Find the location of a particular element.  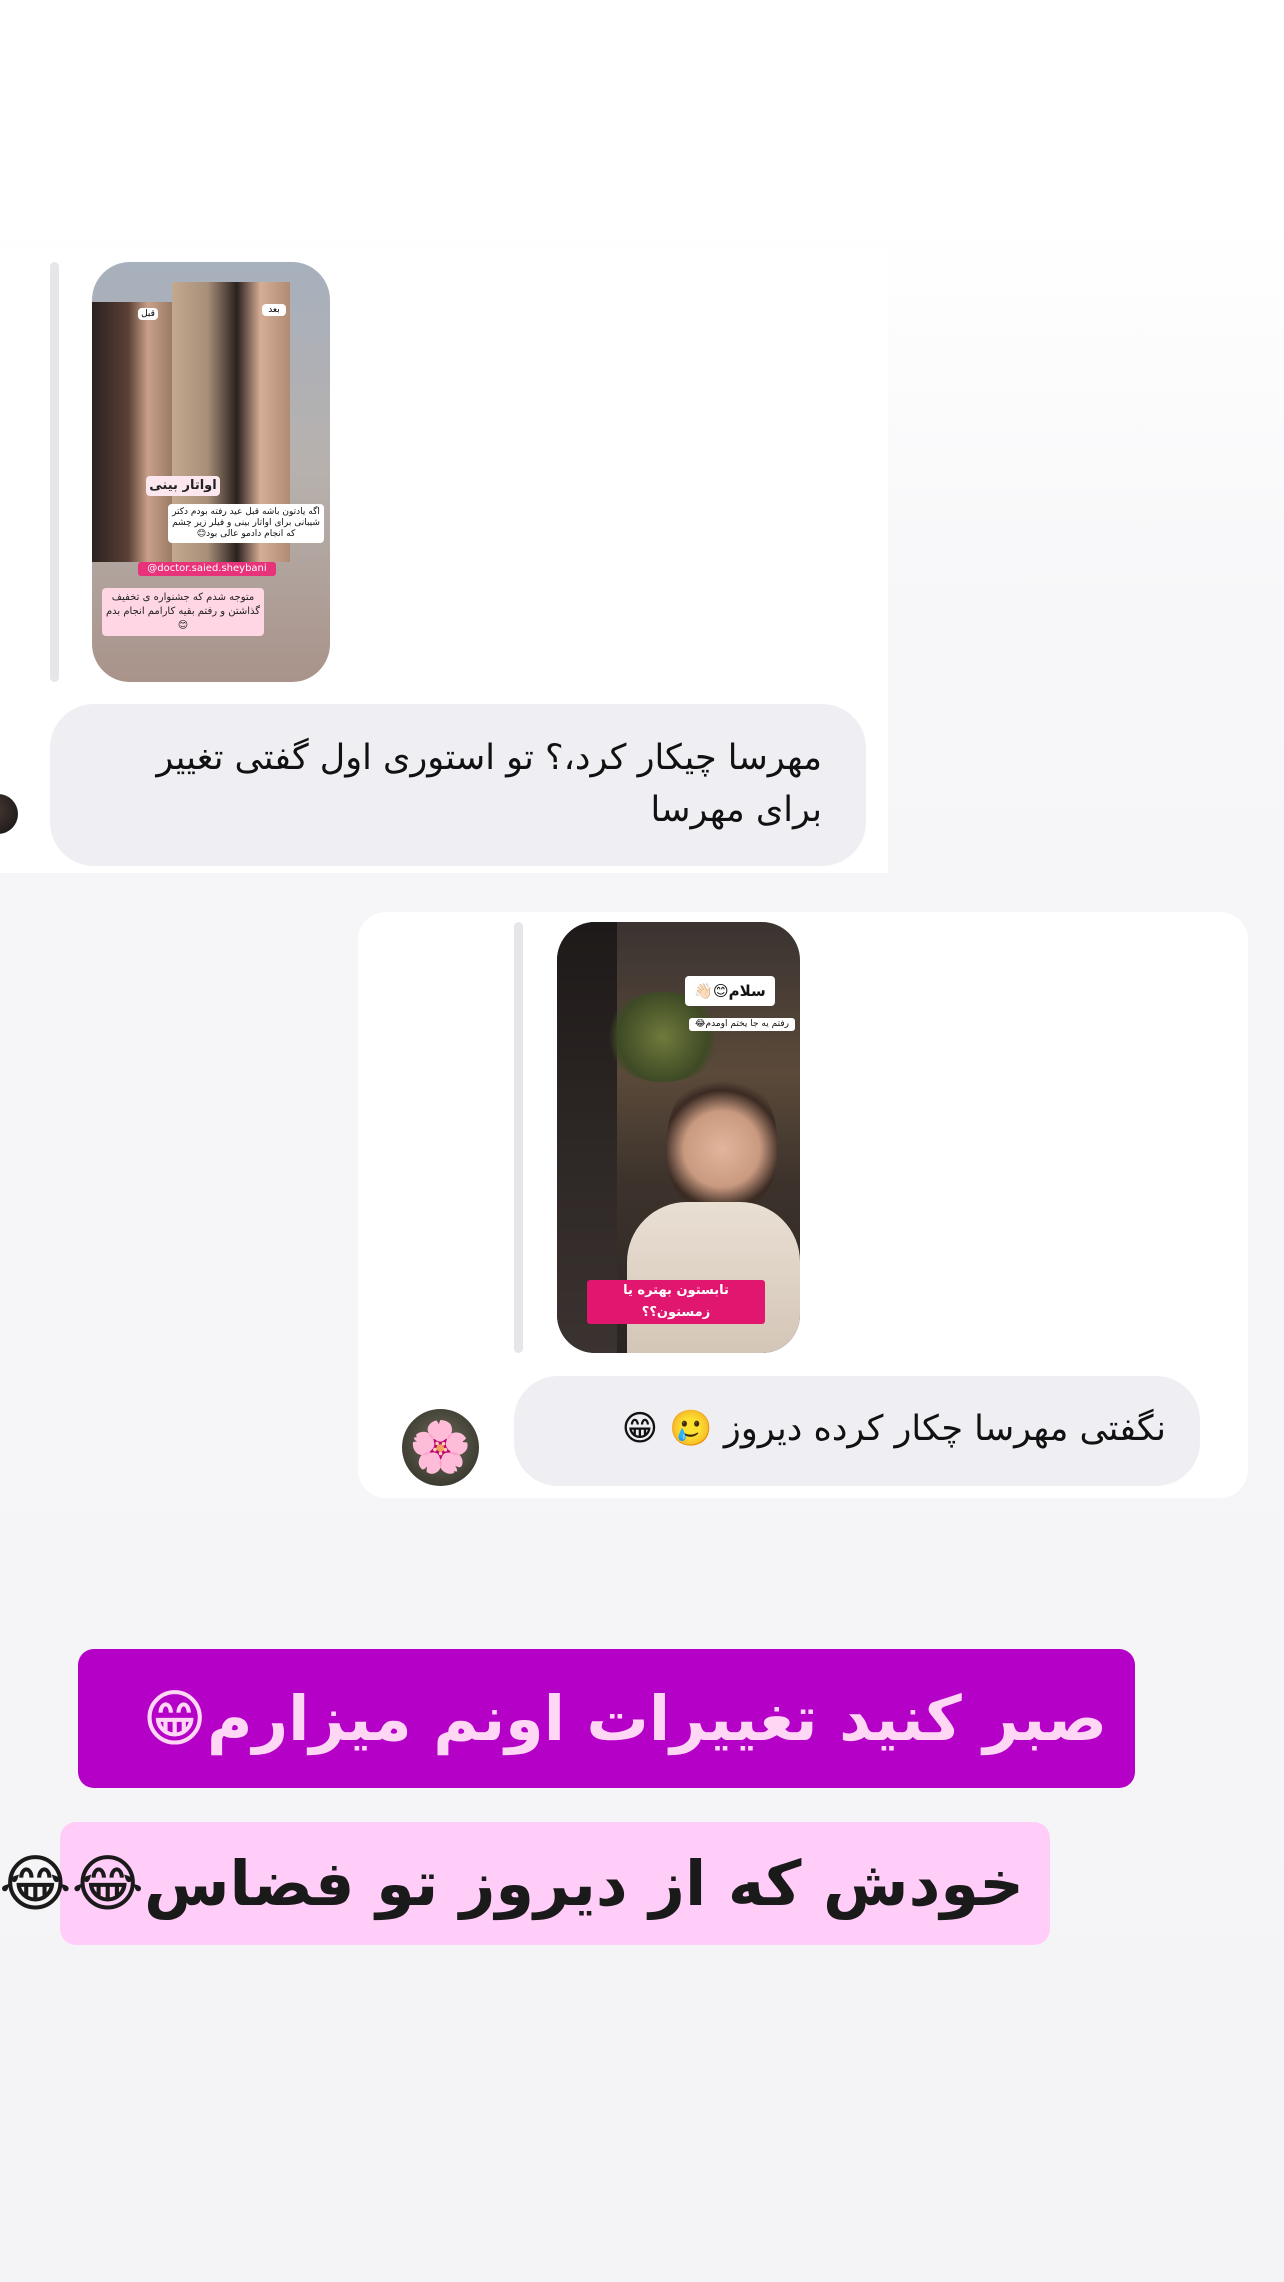

label-before: قبل is located at coordinates (148, 314).